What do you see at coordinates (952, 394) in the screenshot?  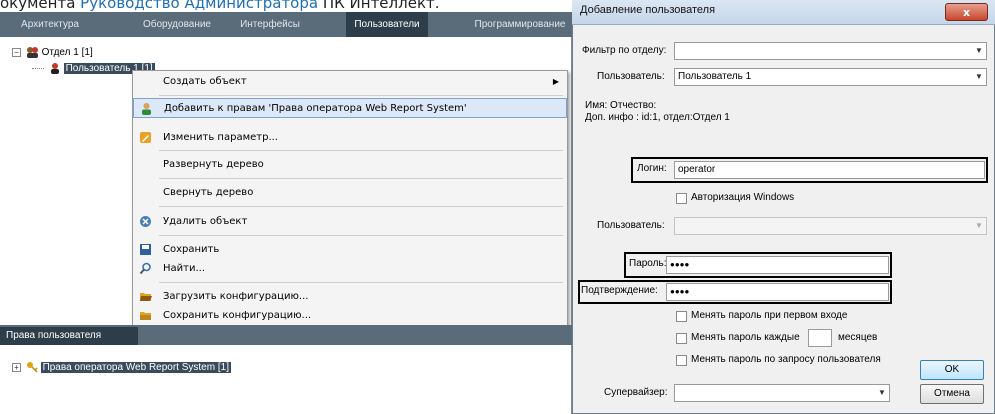 I see `cancel-button: Отмена` at bounding box center [952, 394].